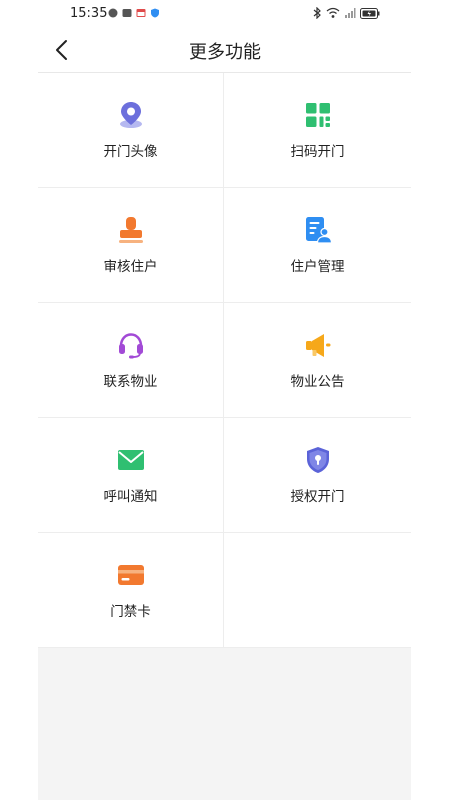 This screenshot has height=800, width=450. I want to click on resident-card-icon, so click(318, 230).